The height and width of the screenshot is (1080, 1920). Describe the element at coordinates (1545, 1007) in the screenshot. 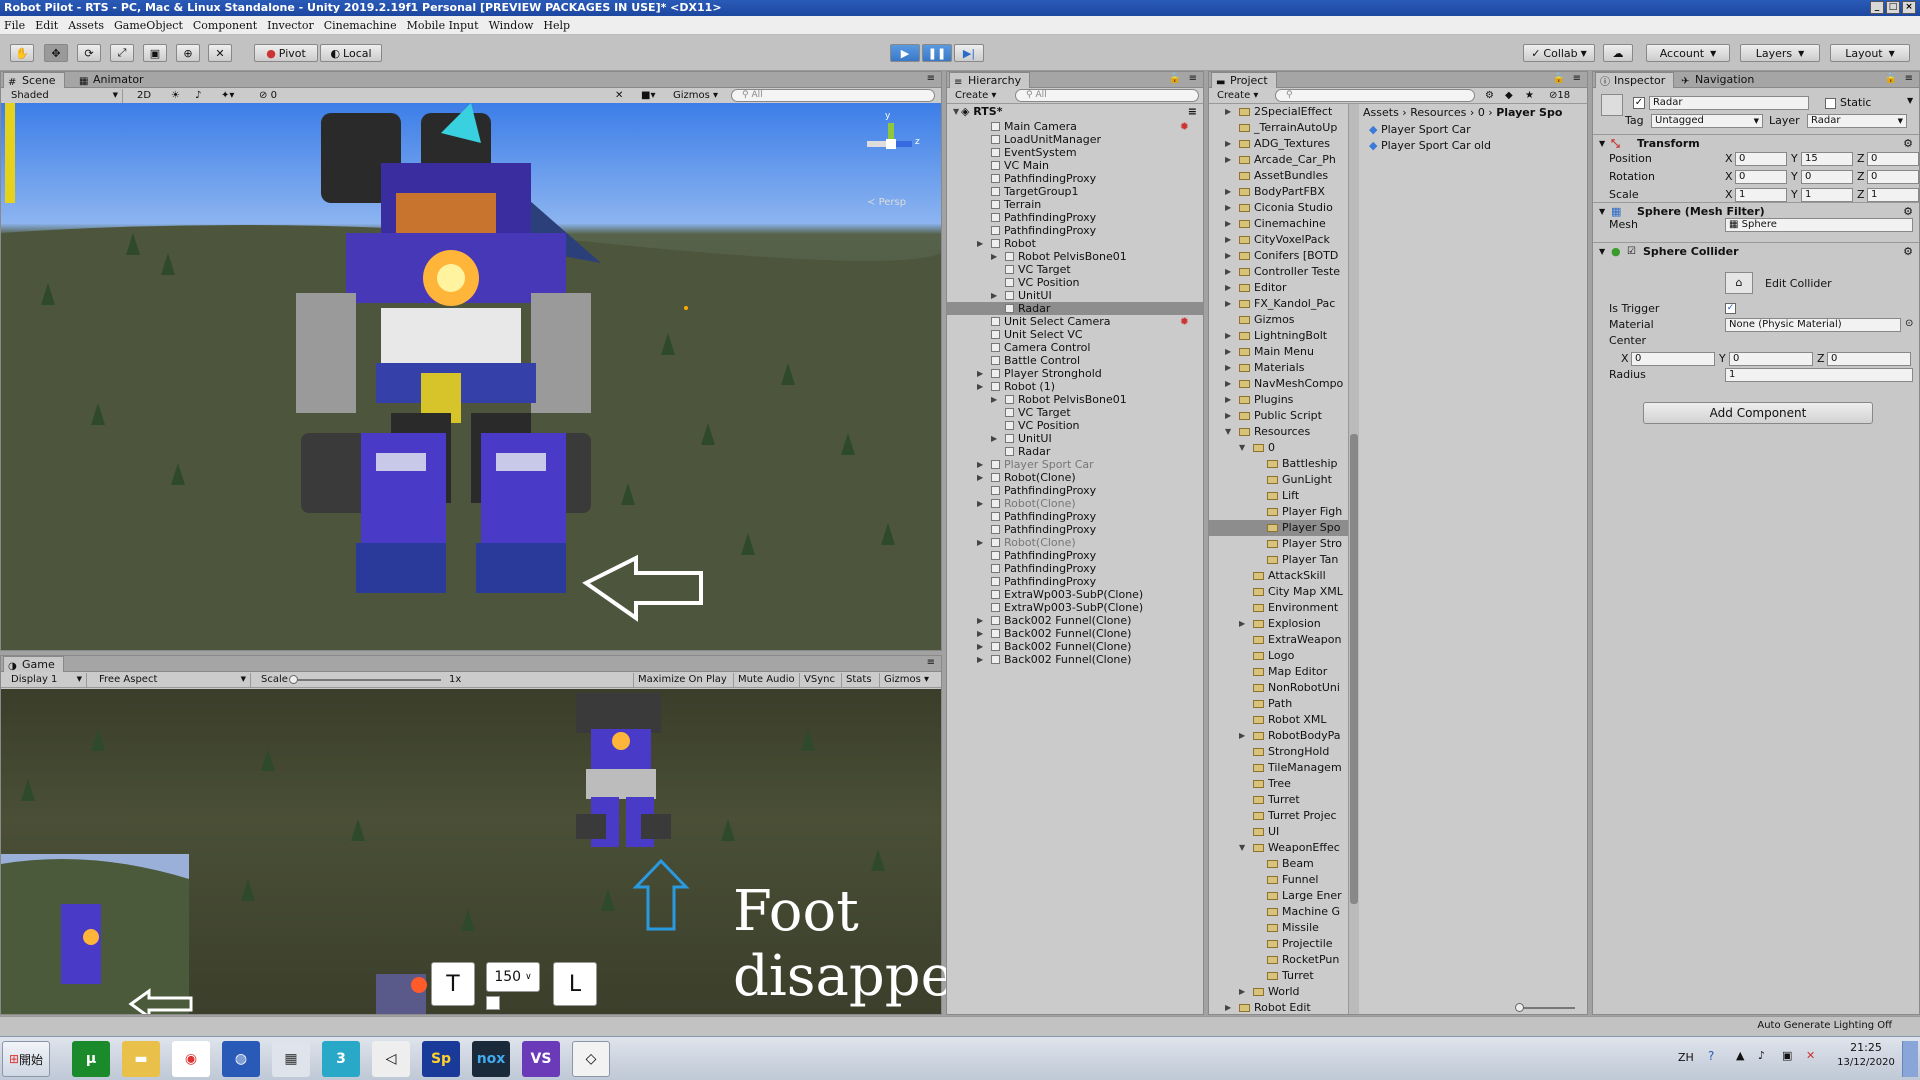

I see `icon-size-slider` at that location.